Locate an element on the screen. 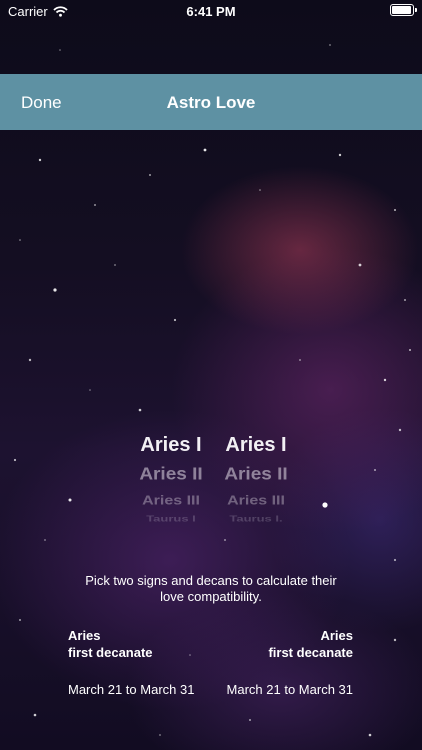 This screenshot has width=422, height=750. left-decanate: first decanate is located at coordinates (110, 652).